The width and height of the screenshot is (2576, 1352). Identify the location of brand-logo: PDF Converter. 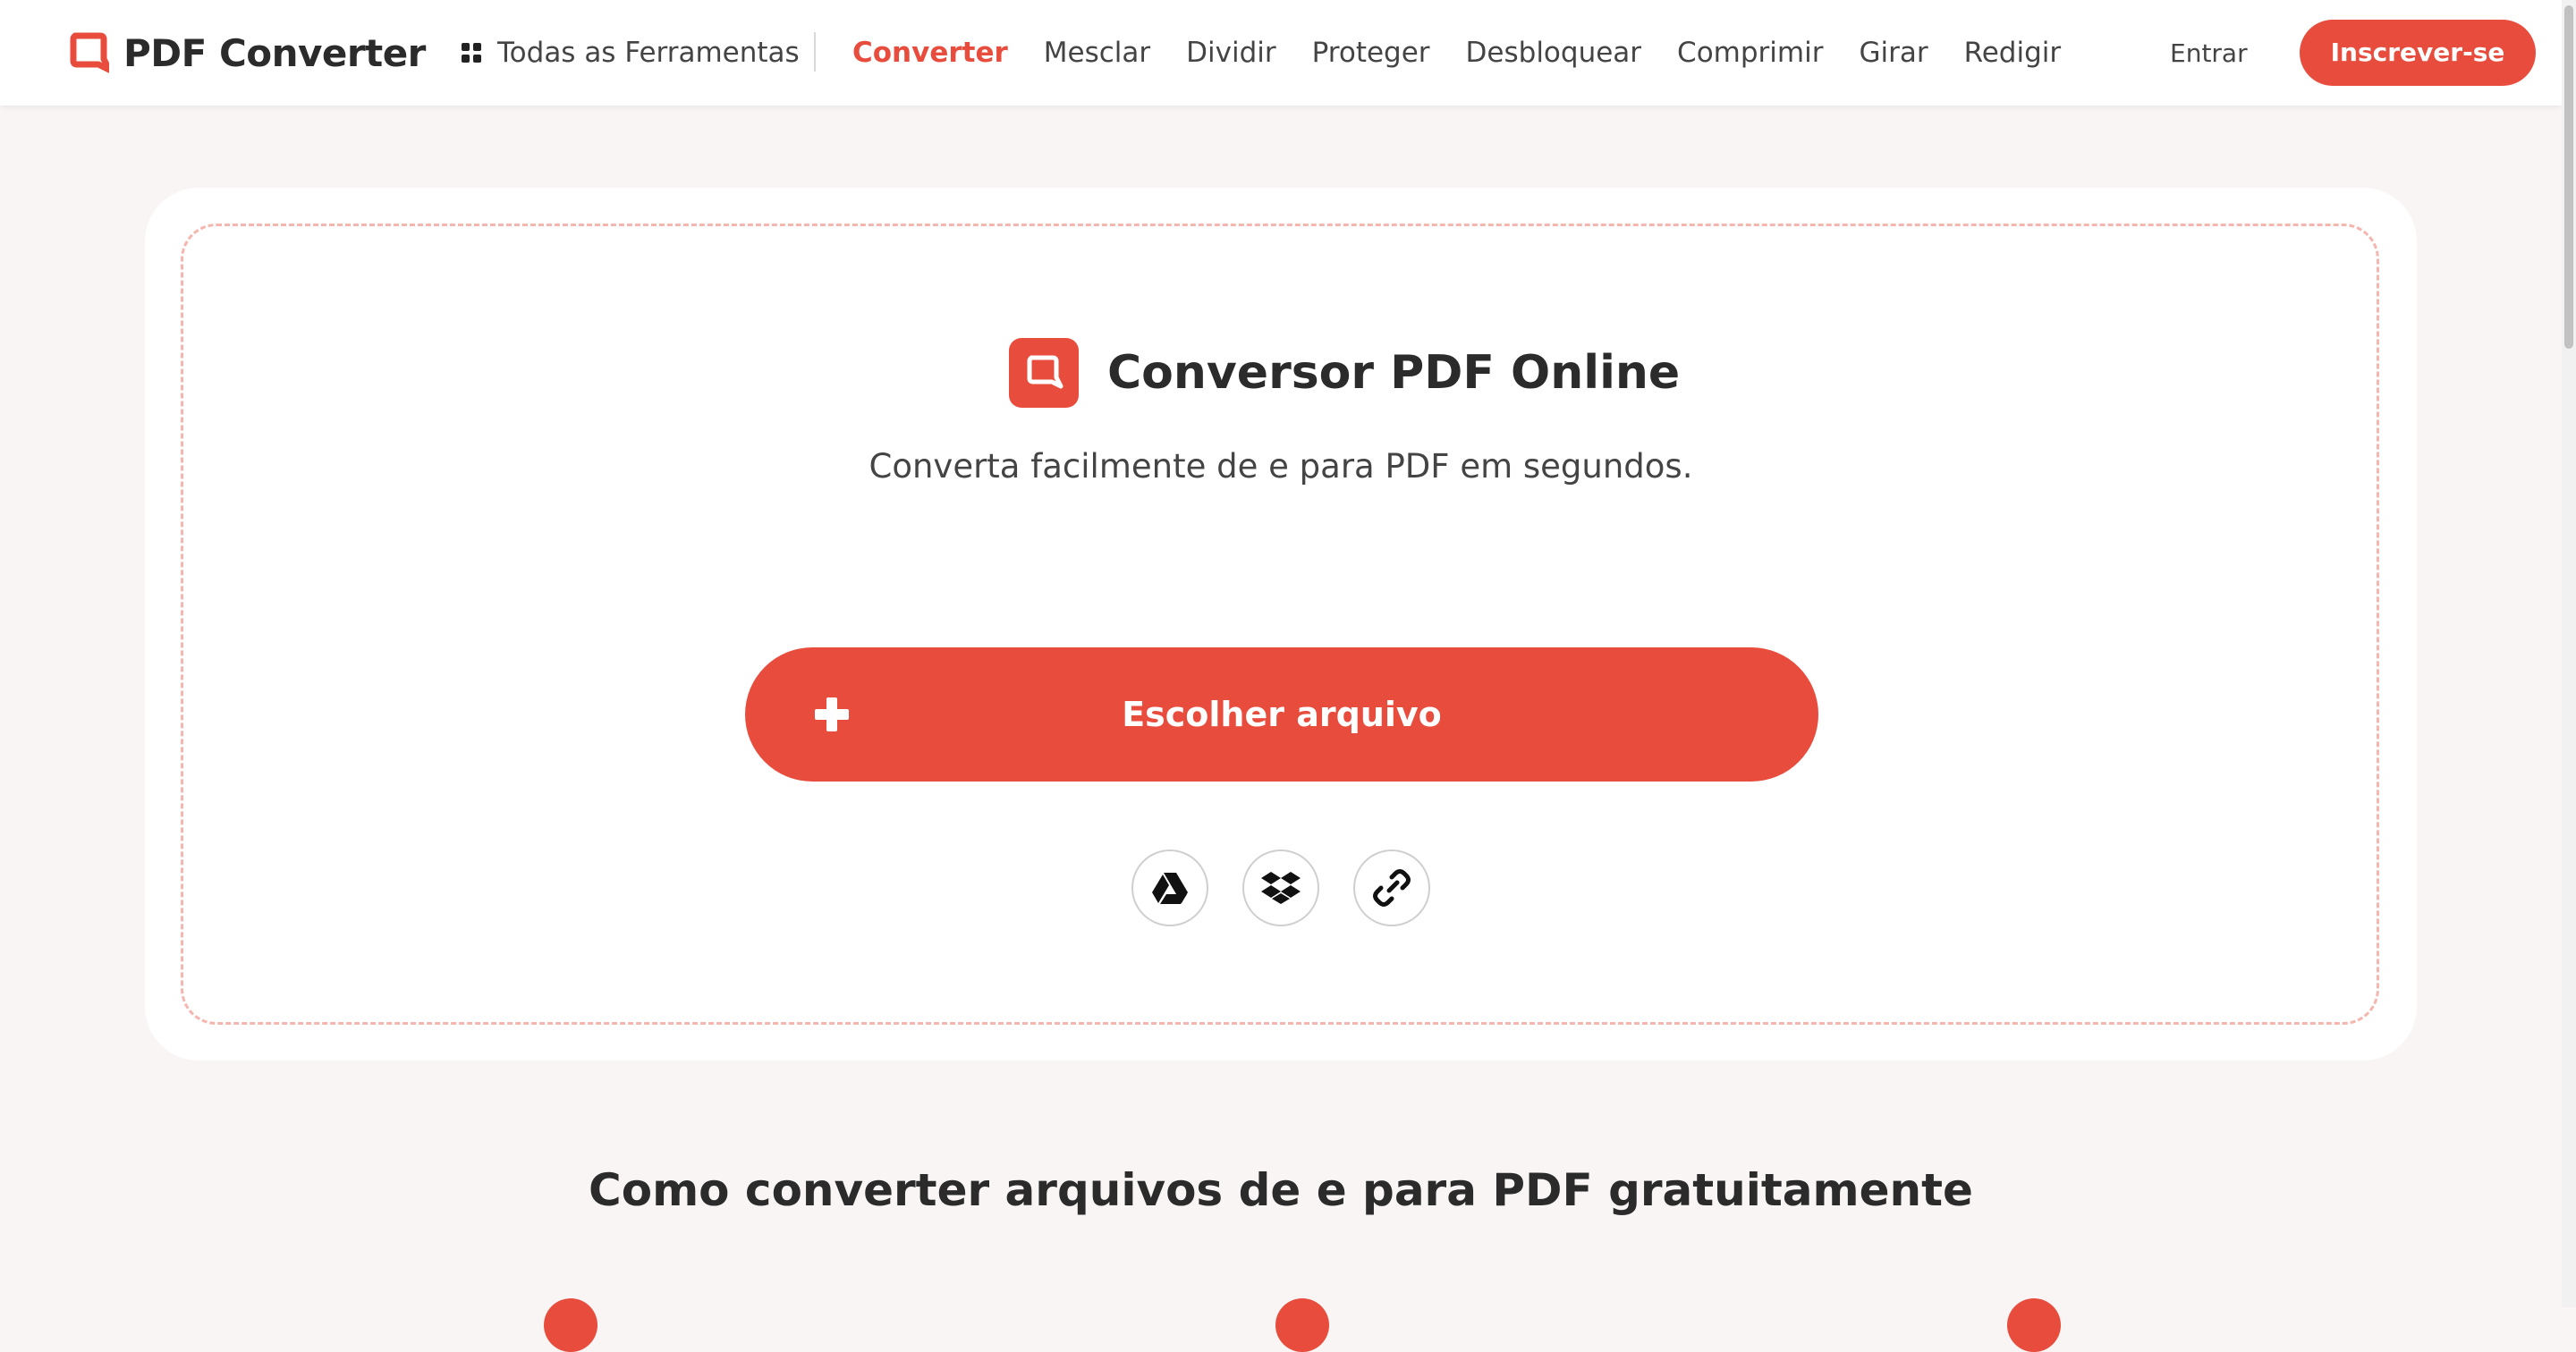
(248, 53).